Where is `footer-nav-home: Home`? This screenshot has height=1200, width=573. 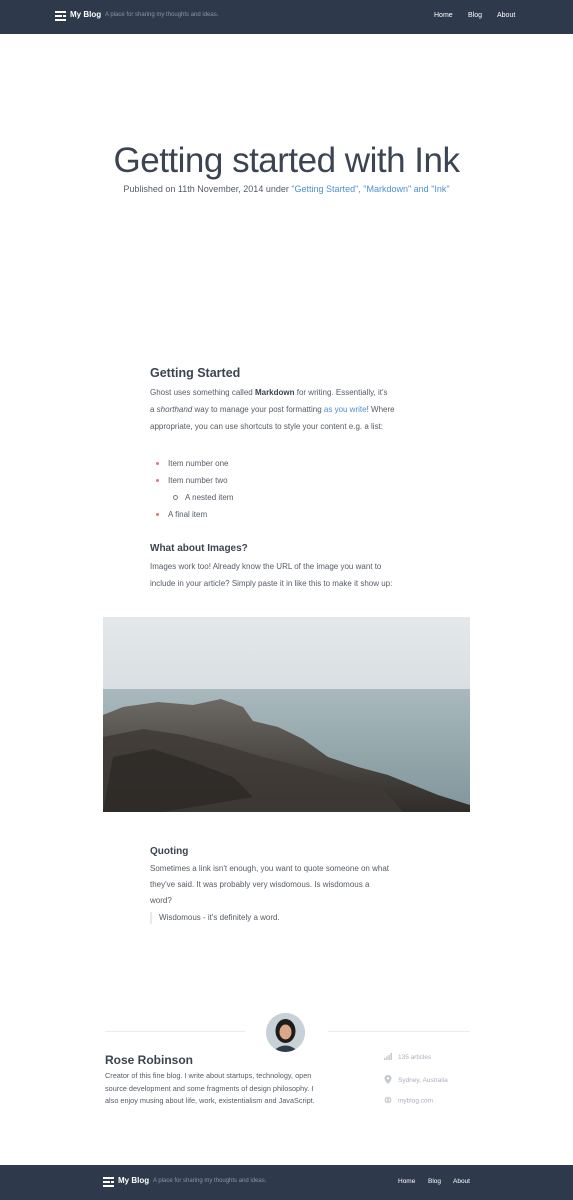 footer-nav-home: Home is located at coordinates (406, 1181).